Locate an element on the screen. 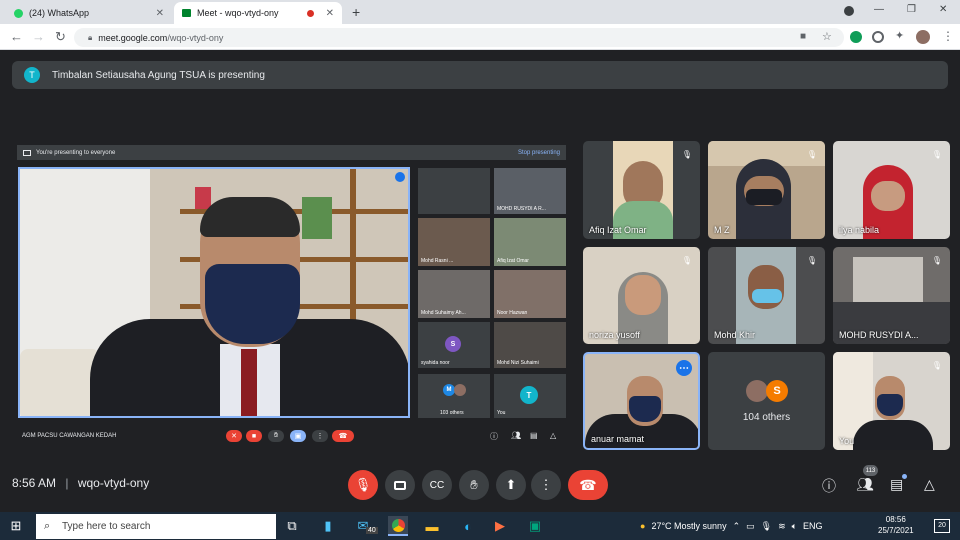 This screenshot has width=960, height=540. tray-expand-icon: ⌃ is located at coordinates (737, 526).